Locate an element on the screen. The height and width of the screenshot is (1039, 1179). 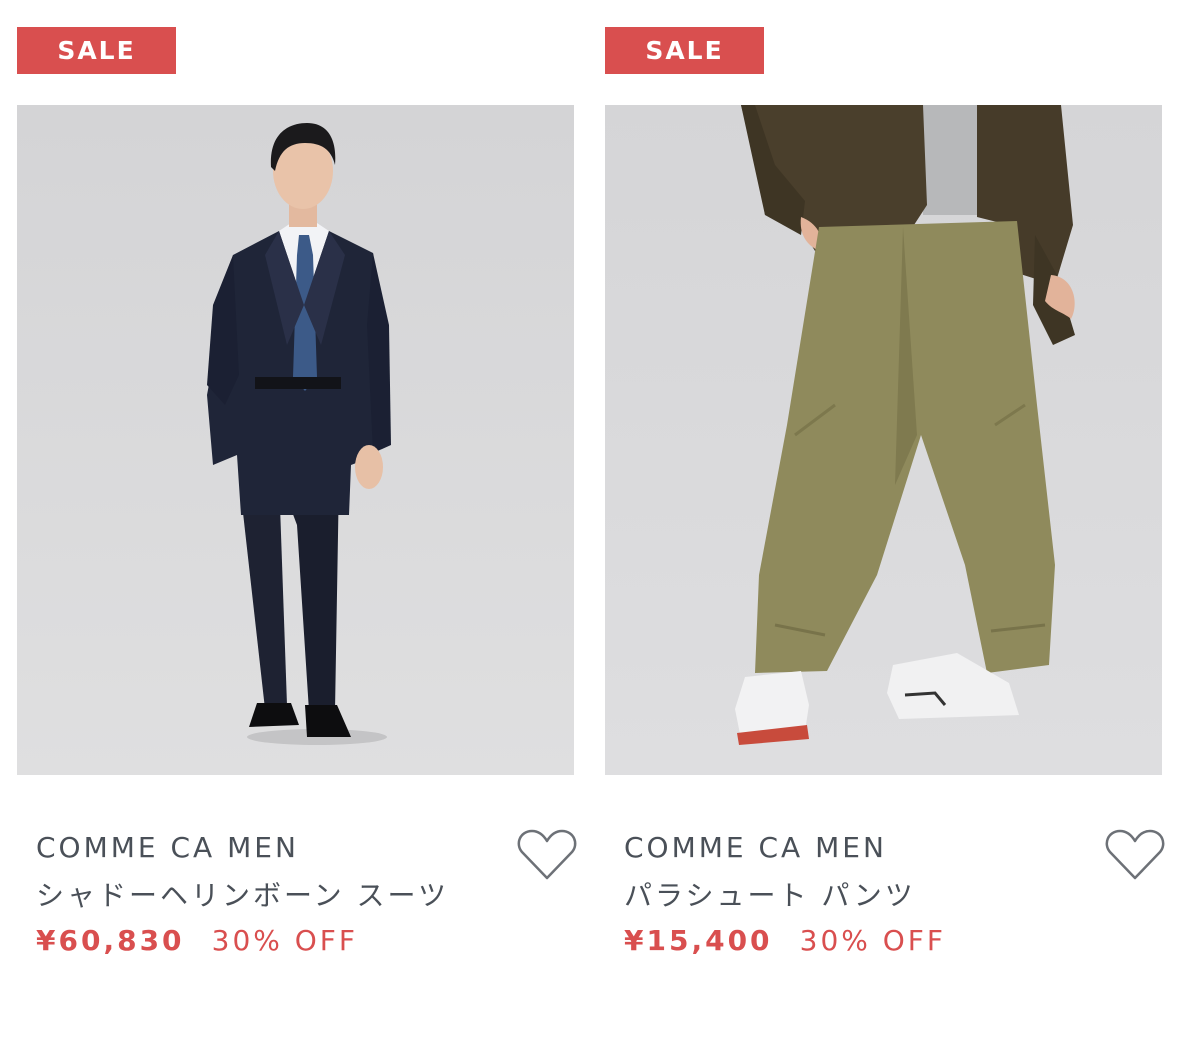
sale-price: ¥15,400 is located at coordinates (698, 940).